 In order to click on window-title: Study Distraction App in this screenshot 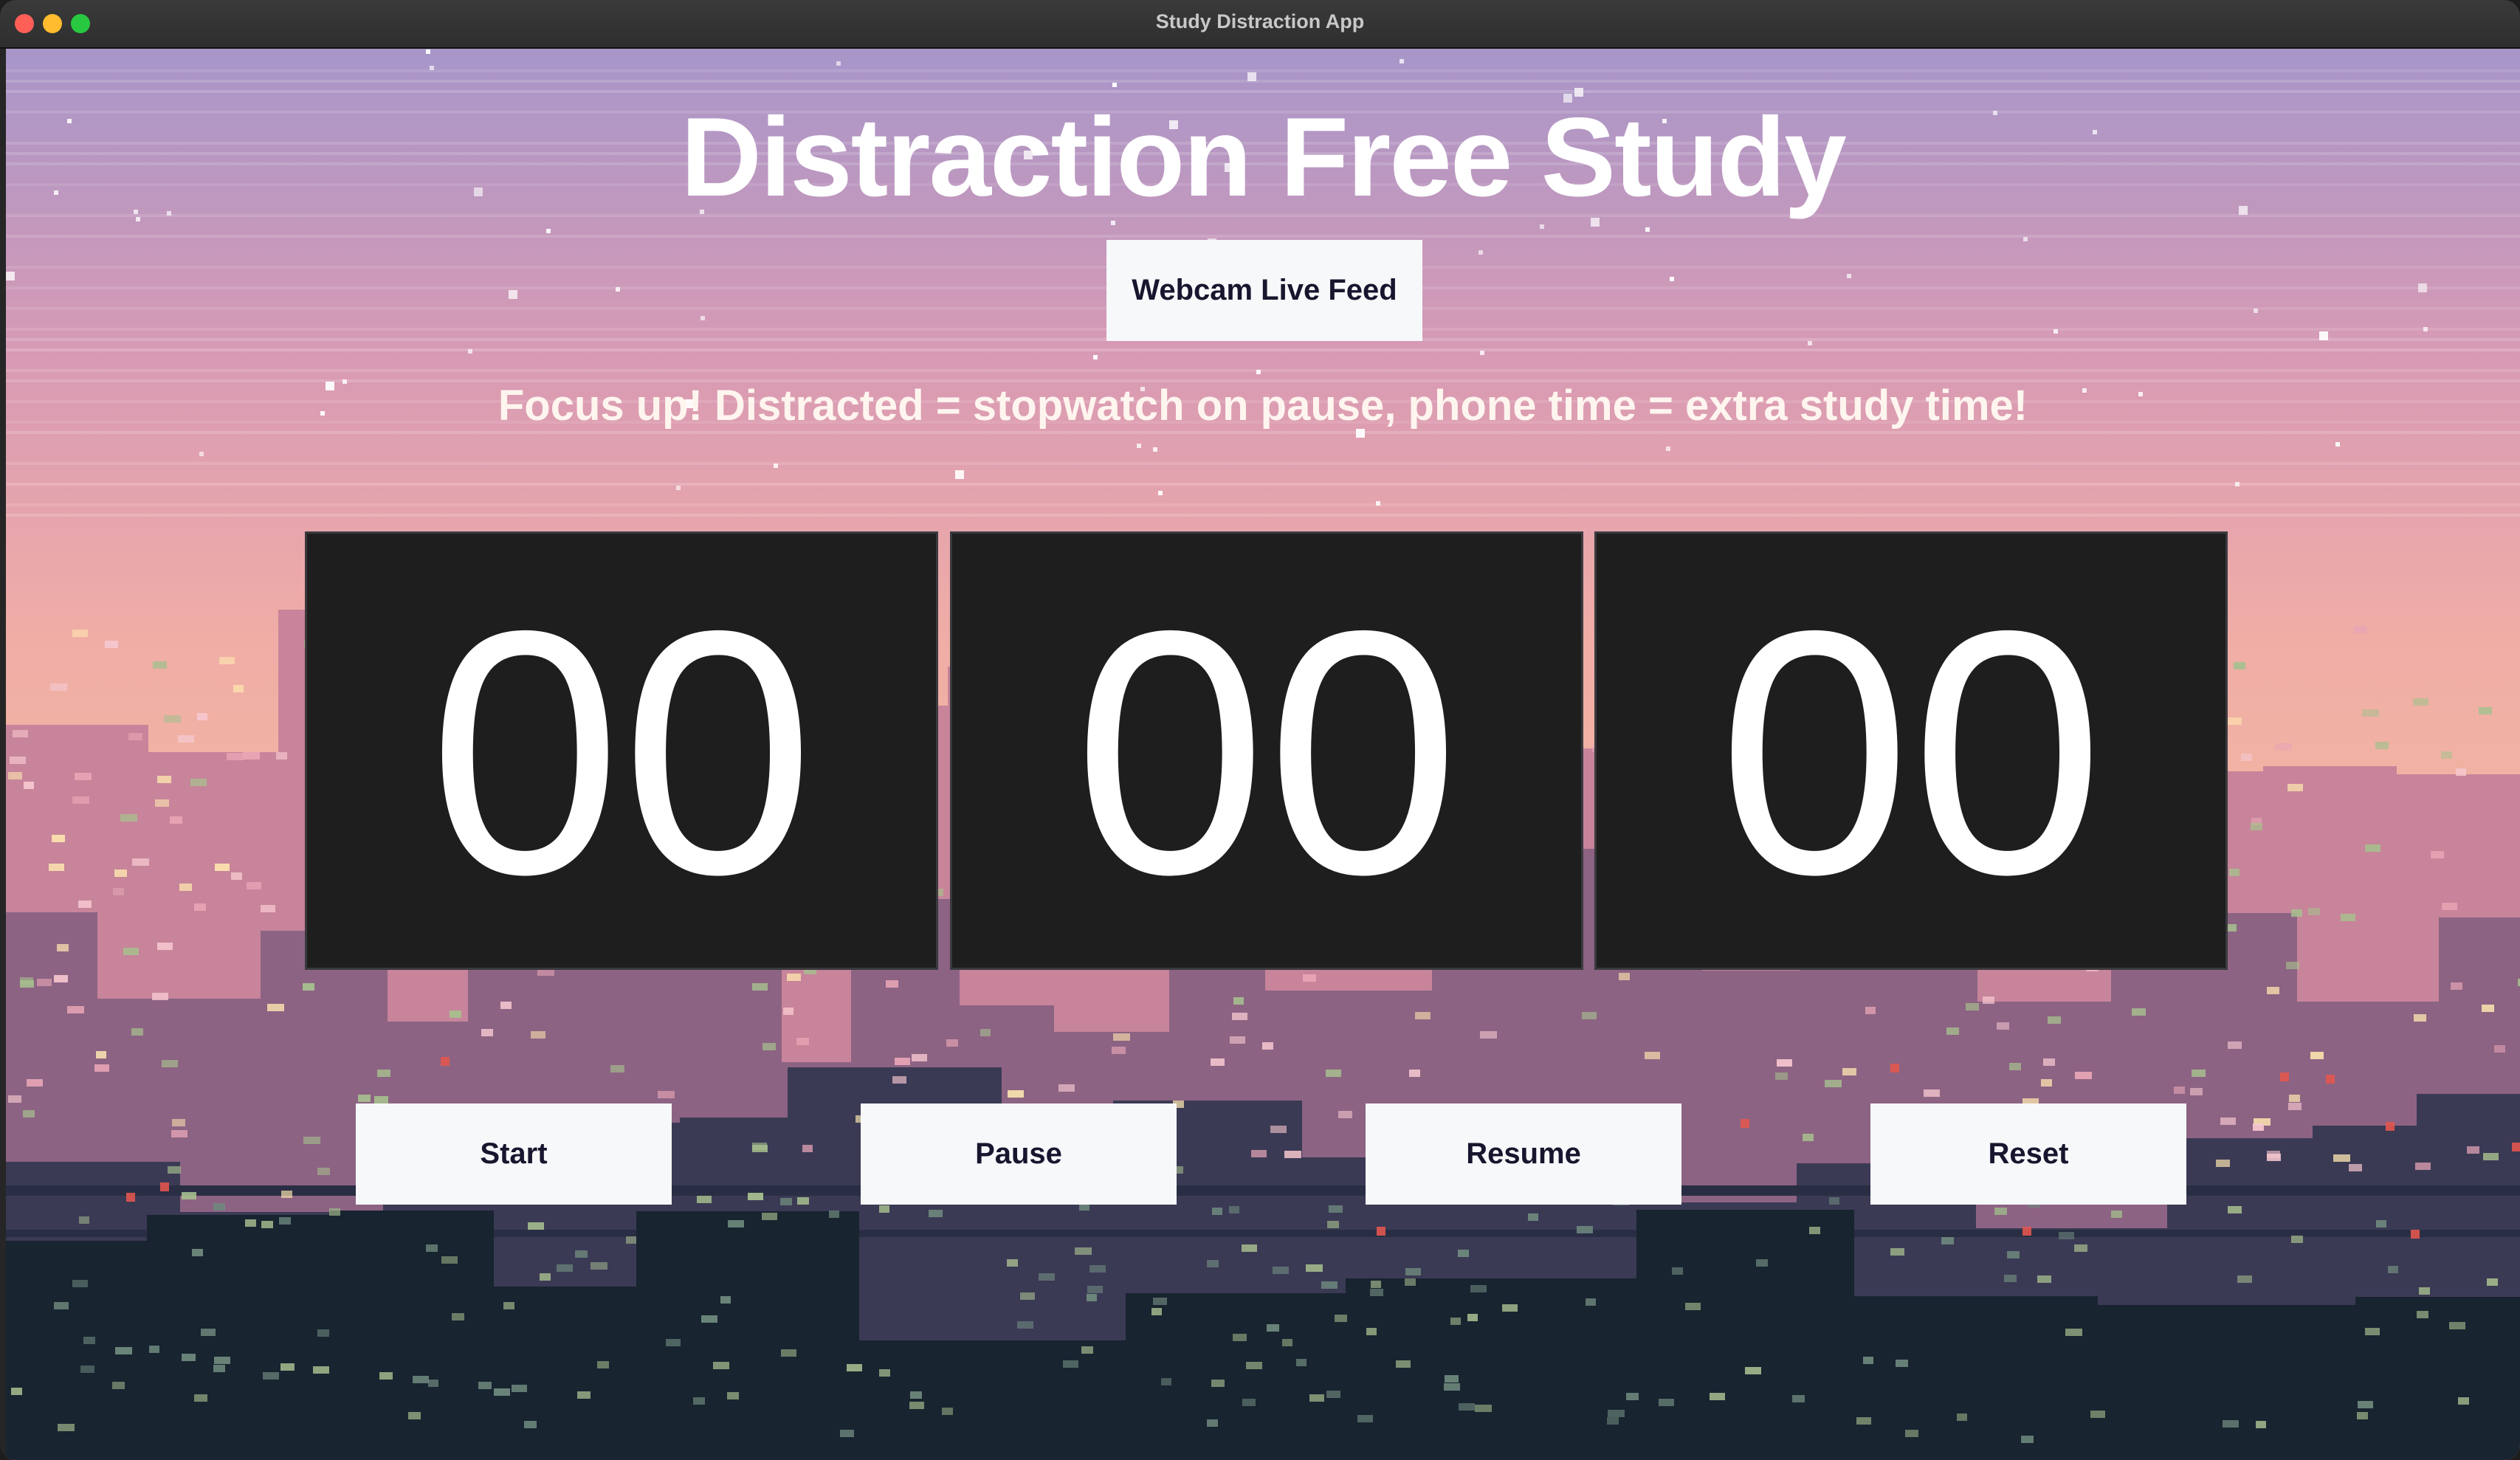, I will do `click(1260, 21)`.